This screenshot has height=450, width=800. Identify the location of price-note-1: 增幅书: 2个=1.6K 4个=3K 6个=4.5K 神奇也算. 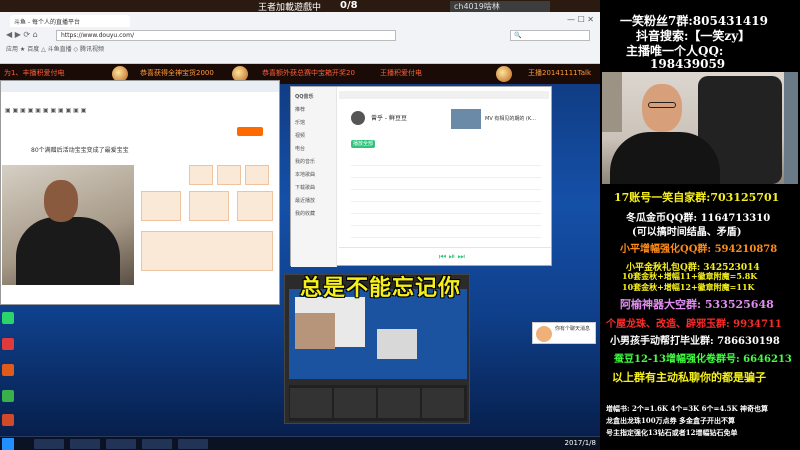
(687, 408).